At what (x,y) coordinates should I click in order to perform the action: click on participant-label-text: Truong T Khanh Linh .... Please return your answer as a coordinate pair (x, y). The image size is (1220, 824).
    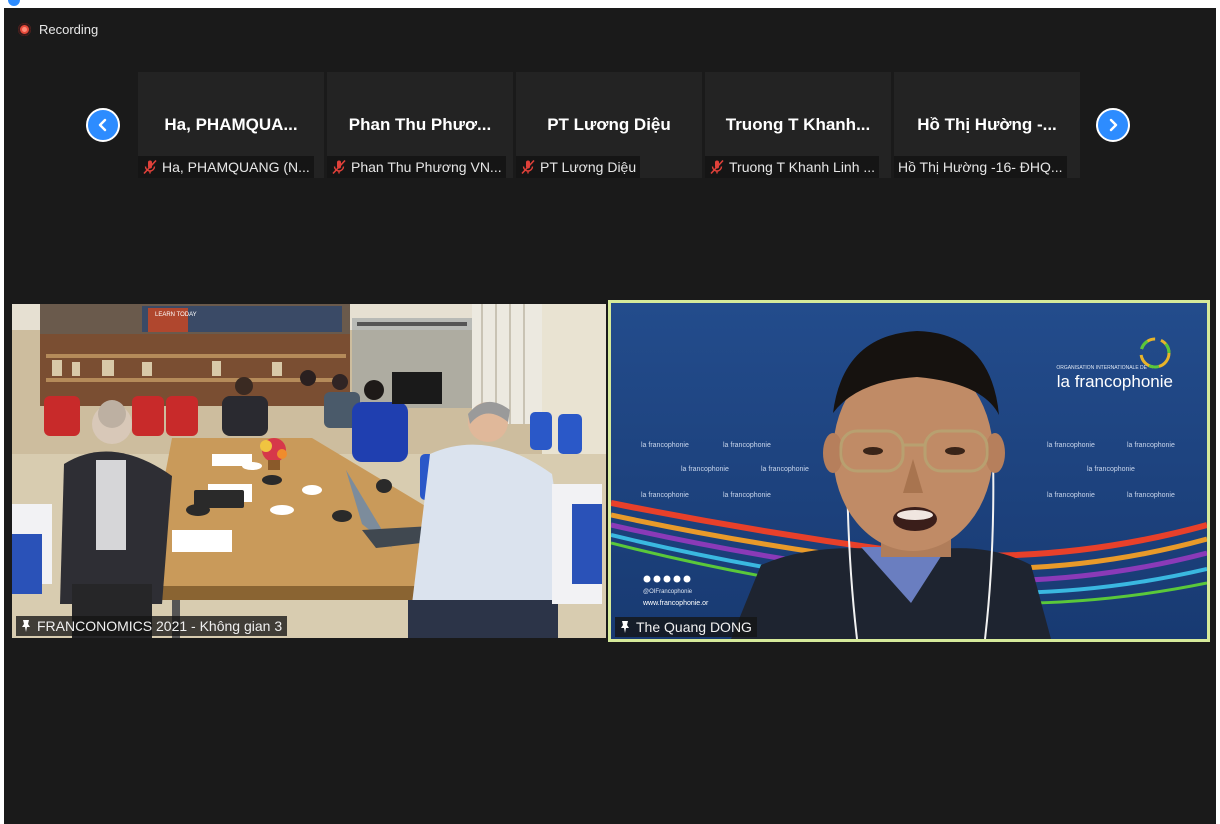
    Looking at the image, I should click on (802, 167).